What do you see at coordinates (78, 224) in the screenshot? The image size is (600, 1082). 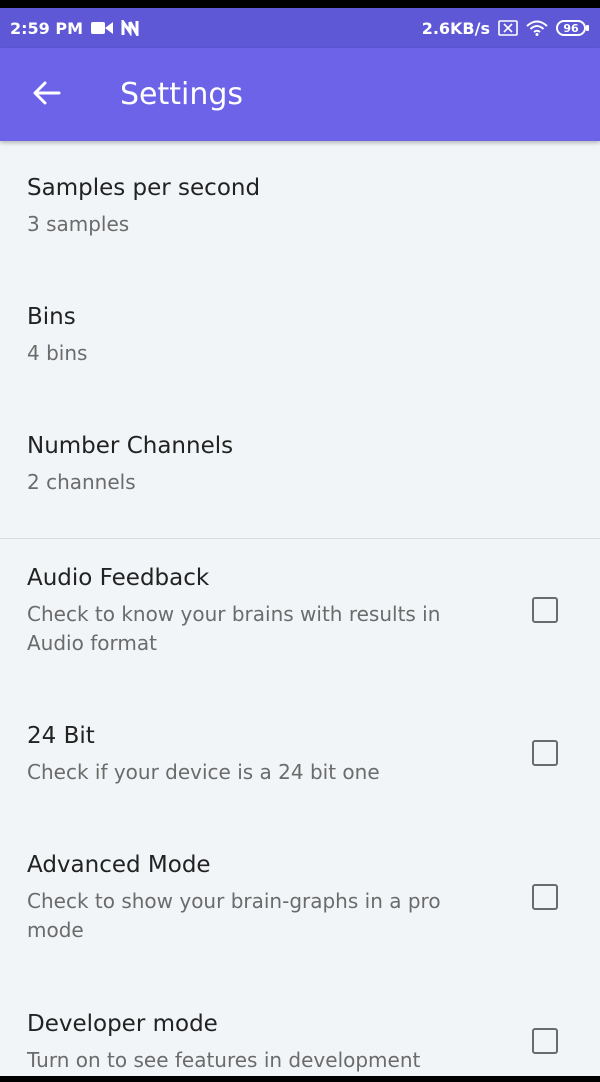 I see `pref-summary: 3 samples` at bounding box center [78, 224].